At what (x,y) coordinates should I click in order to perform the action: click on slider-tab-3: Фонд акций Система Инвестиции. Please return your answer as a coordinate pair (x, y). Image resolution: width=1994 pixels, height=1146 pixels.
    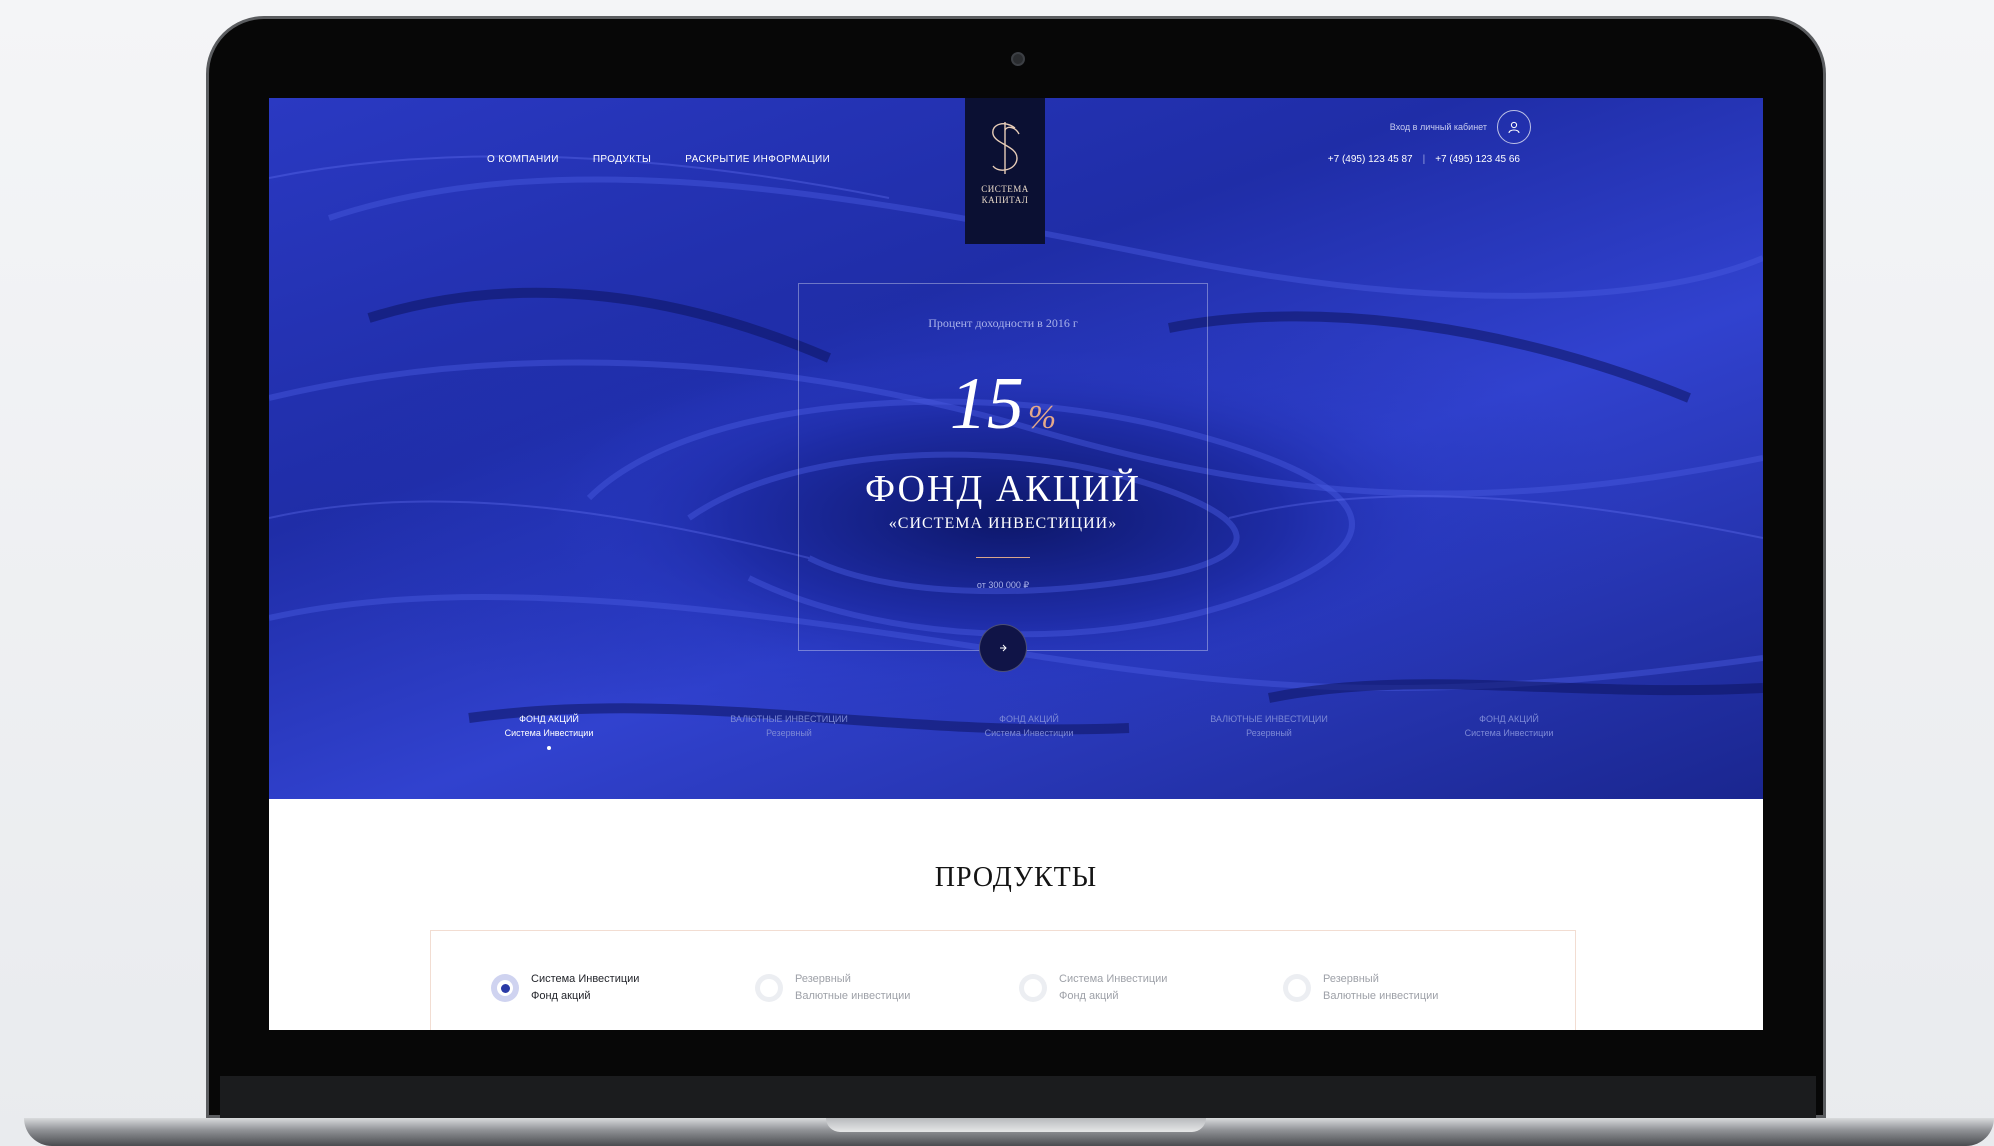
    Looking at the image, I should click on (1029, 731).